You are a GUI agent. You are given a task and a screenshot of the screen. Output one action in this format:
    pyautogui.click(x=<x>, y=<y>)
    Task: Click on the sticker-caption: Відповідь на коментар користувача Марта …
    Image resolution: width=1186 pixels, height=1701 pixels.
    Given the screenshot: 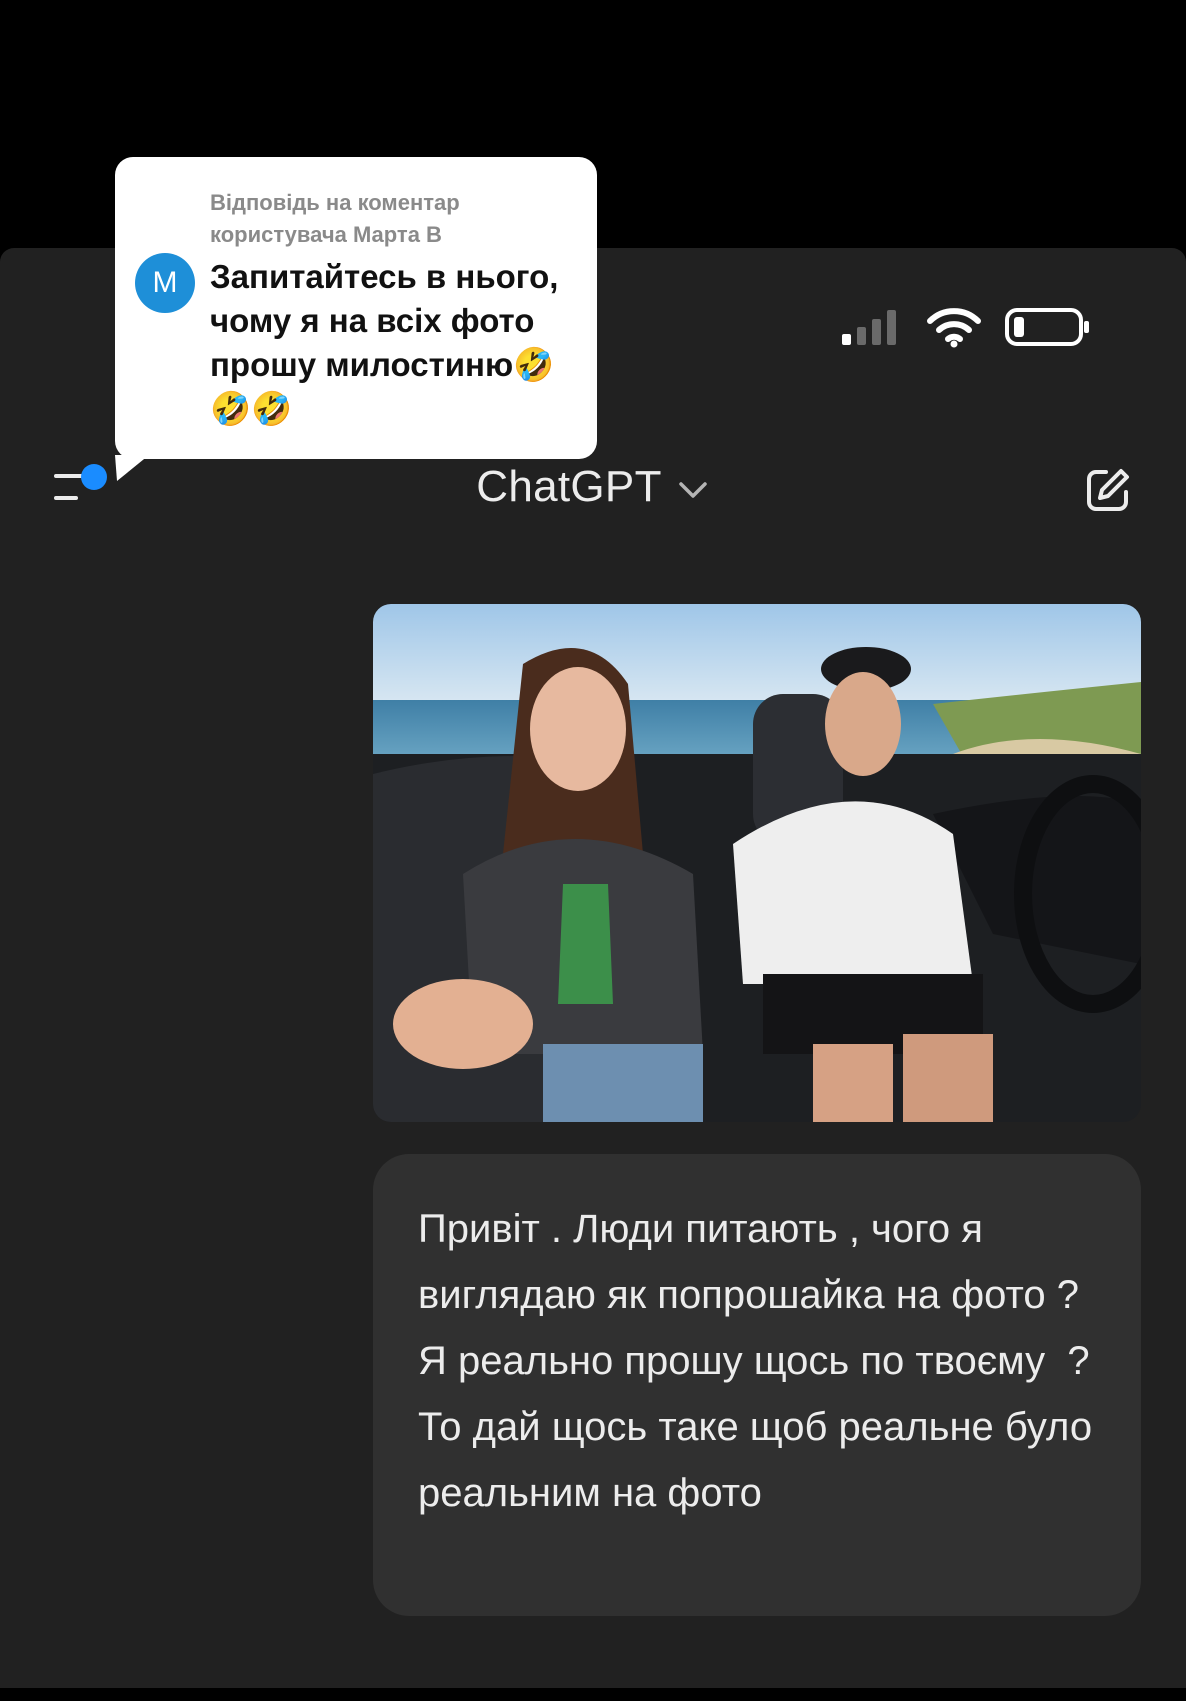 What is the action you would take?
    pyautogui.click(x=400, y=219)
    